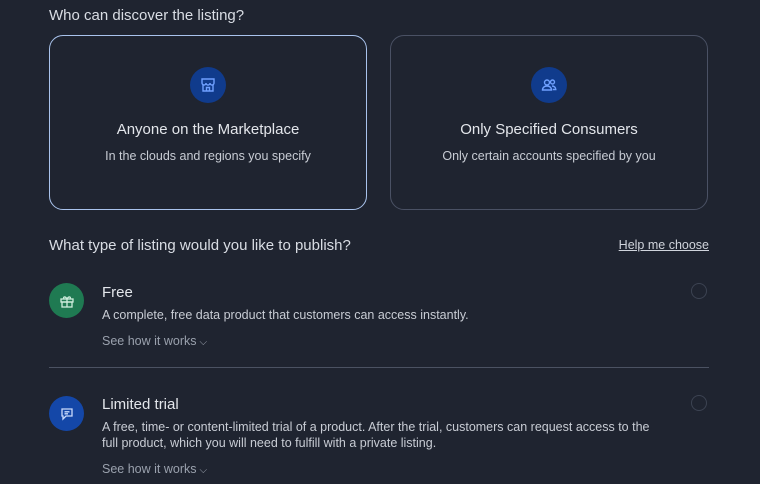 The height and width of the screenshot is (484, 760). What do you see at coordinates (699, 291) in the screenshot?
I see `listing-option-free-radio` at bounding box center [699, 291].